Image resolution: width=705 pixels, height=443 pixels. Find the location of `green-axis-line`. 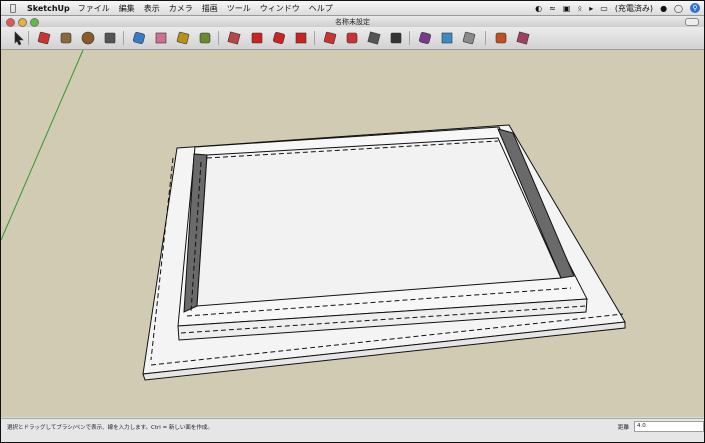

green-axis-line is located at coordinates (42, 145).